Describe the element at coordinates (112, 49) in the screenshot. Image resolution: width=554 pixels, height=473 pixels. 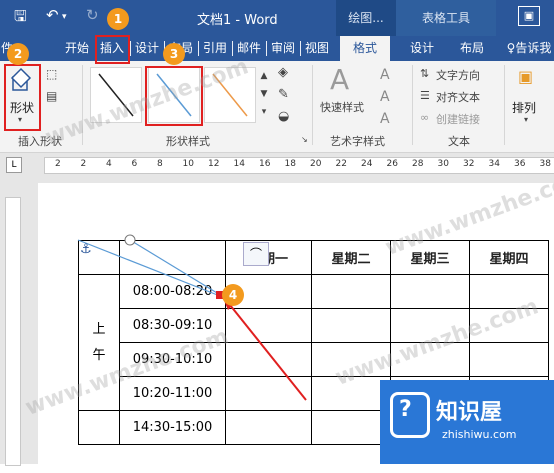
I see `highlight-box-insert-tab` at that location.